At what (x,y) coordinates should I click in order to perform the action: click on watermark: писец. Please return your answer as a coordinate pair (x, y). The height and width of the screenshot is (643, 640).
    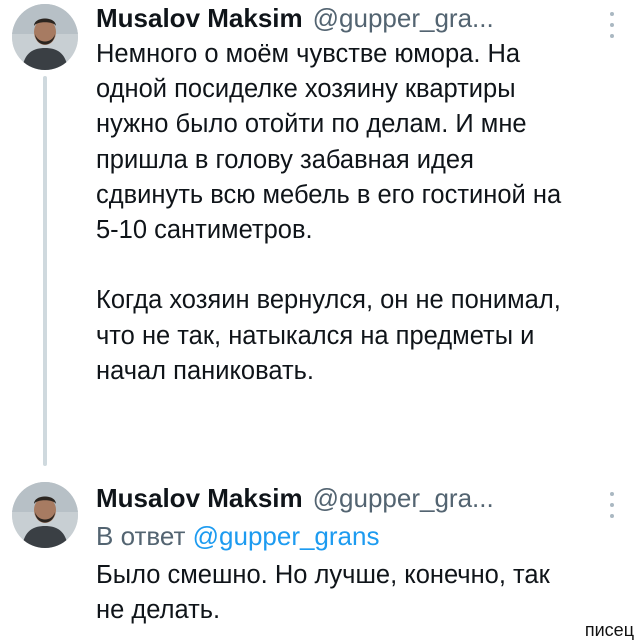
    Looking at the image, I should click on (609, 630).